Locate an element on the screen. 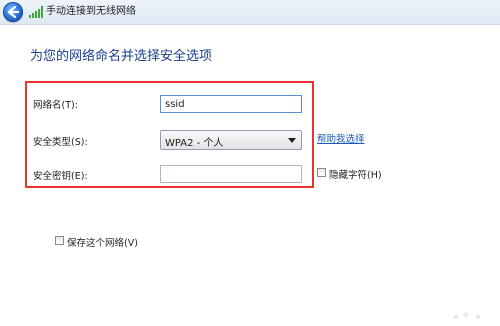 The image size is (500, 326). network-name-input is located at coordinates (231, 104).